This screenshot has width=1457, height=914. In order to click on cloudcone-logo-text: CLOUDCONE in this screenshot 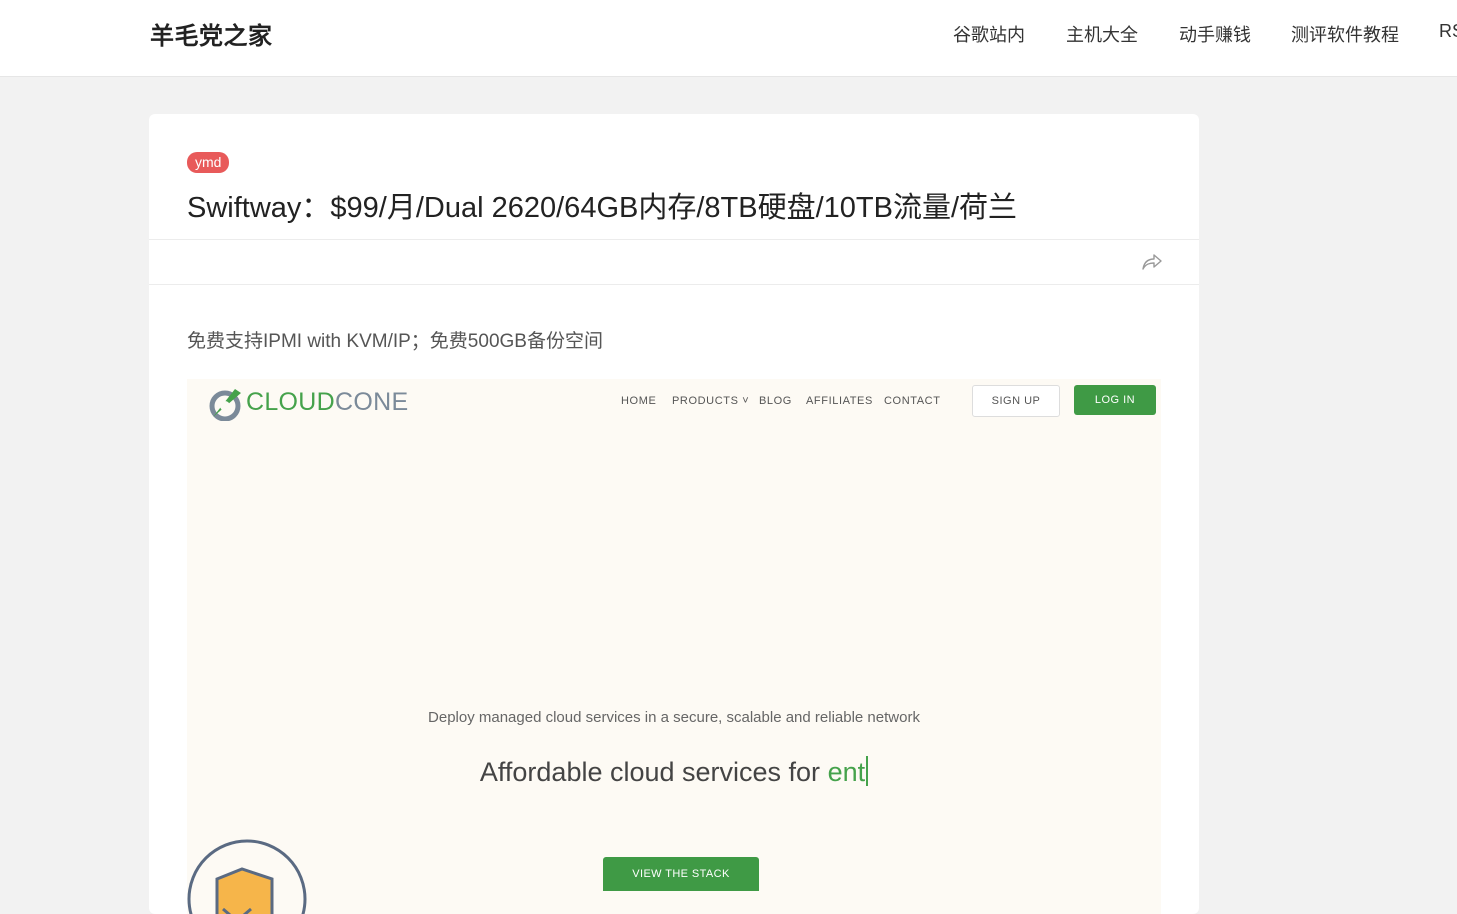, I will do `click(327, 402)`.